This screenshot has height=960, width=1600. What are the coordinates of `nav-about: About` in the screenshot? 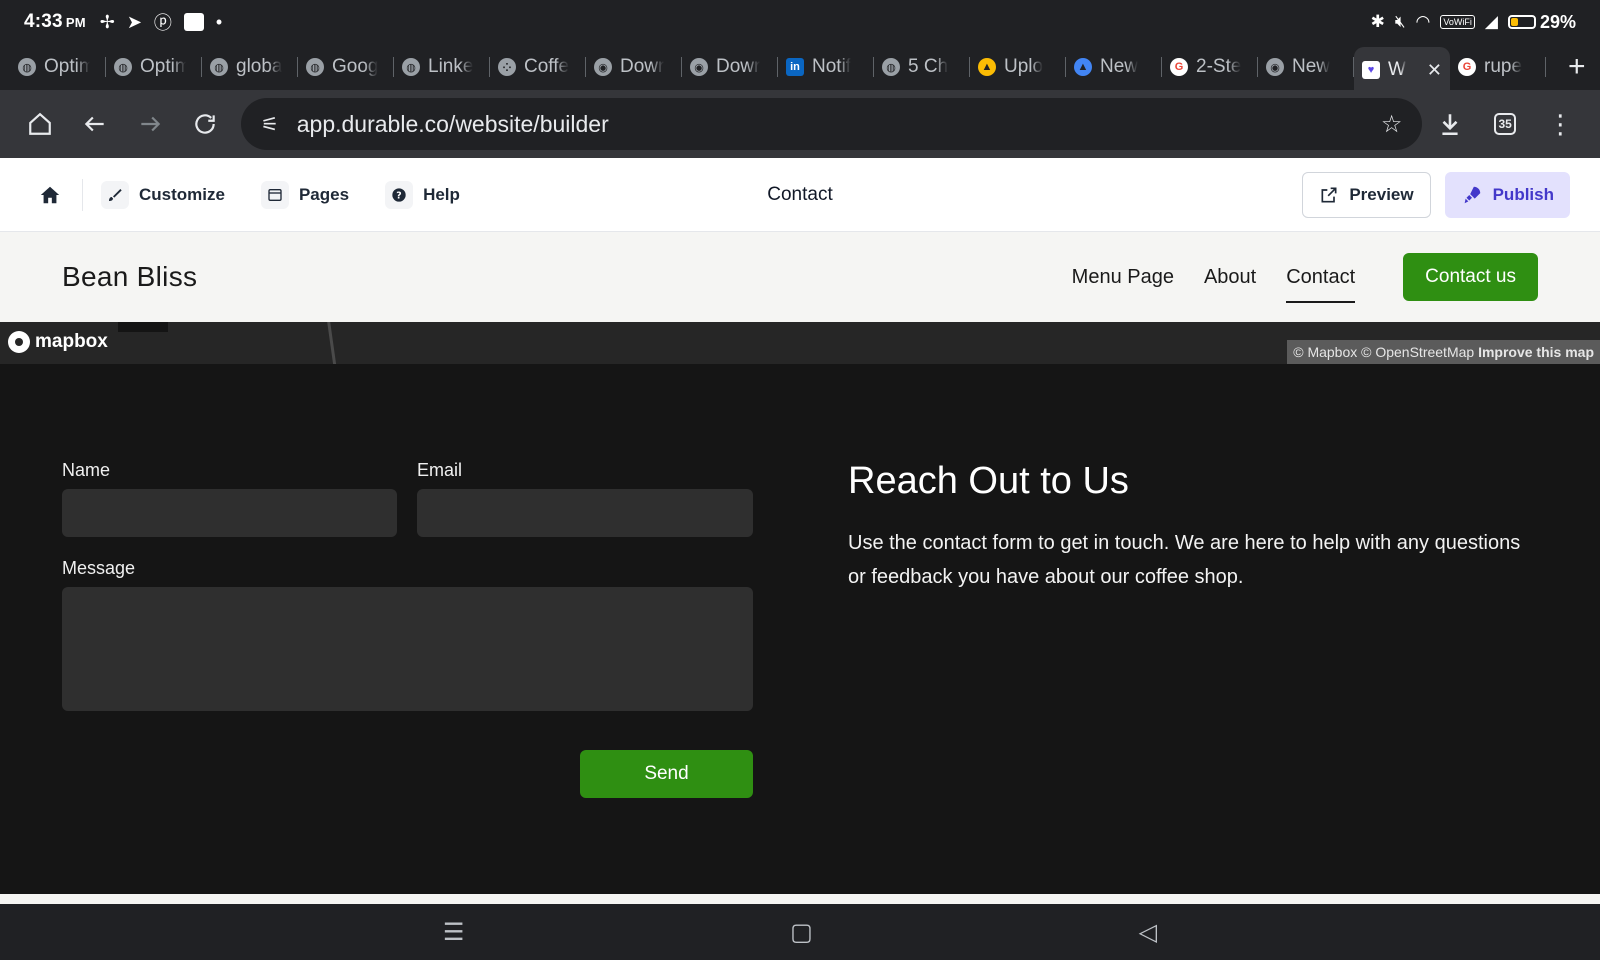 It's located at (1230, 277).